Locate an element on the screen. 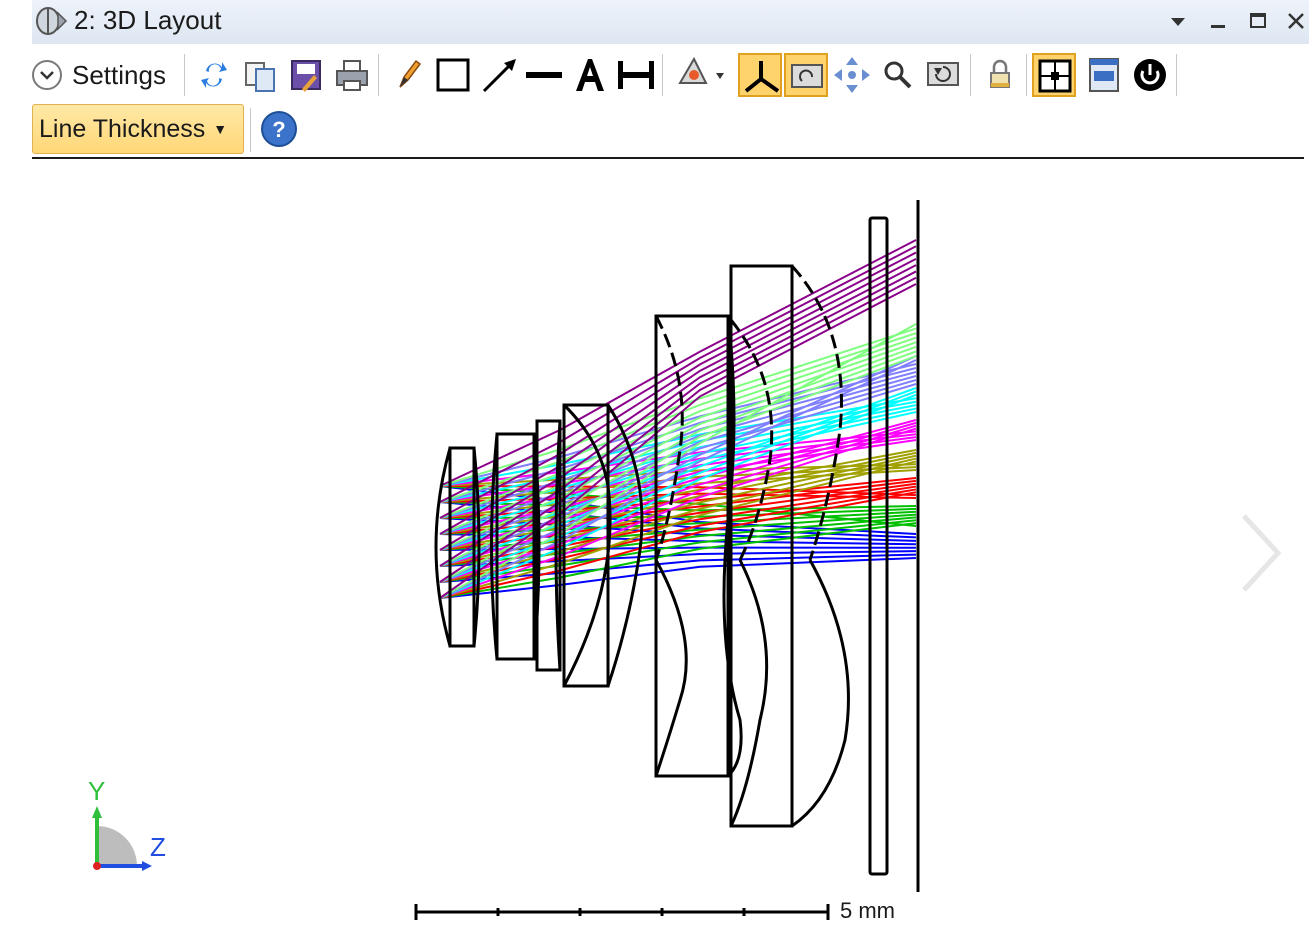 Image resolution: width=1309 pixels, height=930 pixels. z-axis-label: Z is located at coordinates (158, 847).